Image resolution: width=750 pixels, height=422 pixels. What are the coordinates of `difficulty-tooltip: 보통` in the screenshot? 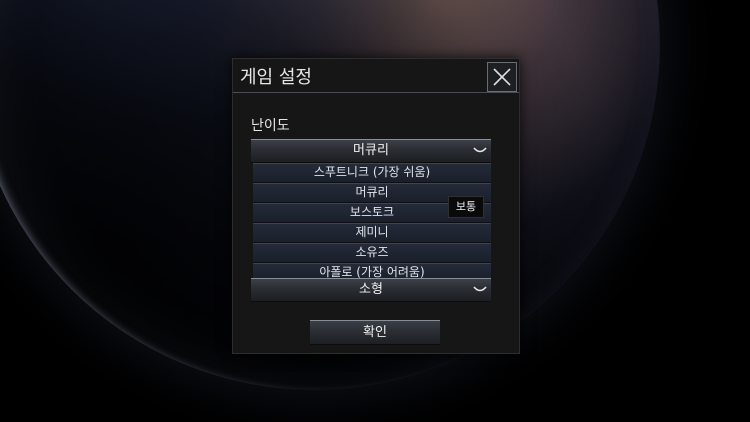 It's located at (466, 207).